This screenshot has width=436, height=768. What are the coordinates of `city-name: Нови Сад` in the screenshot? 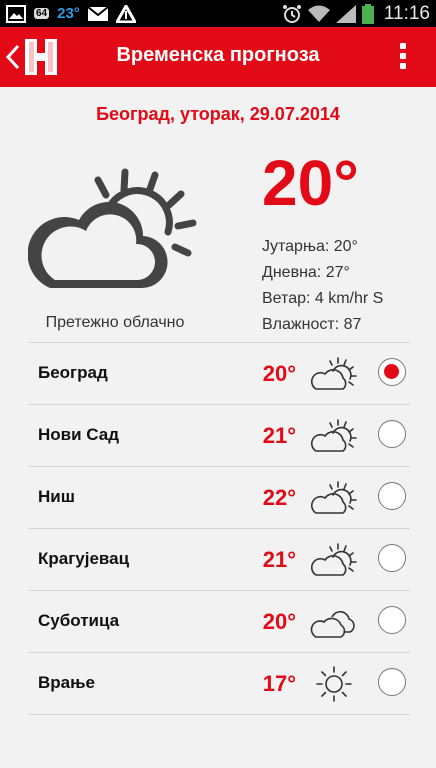 It's located at (79, 434).